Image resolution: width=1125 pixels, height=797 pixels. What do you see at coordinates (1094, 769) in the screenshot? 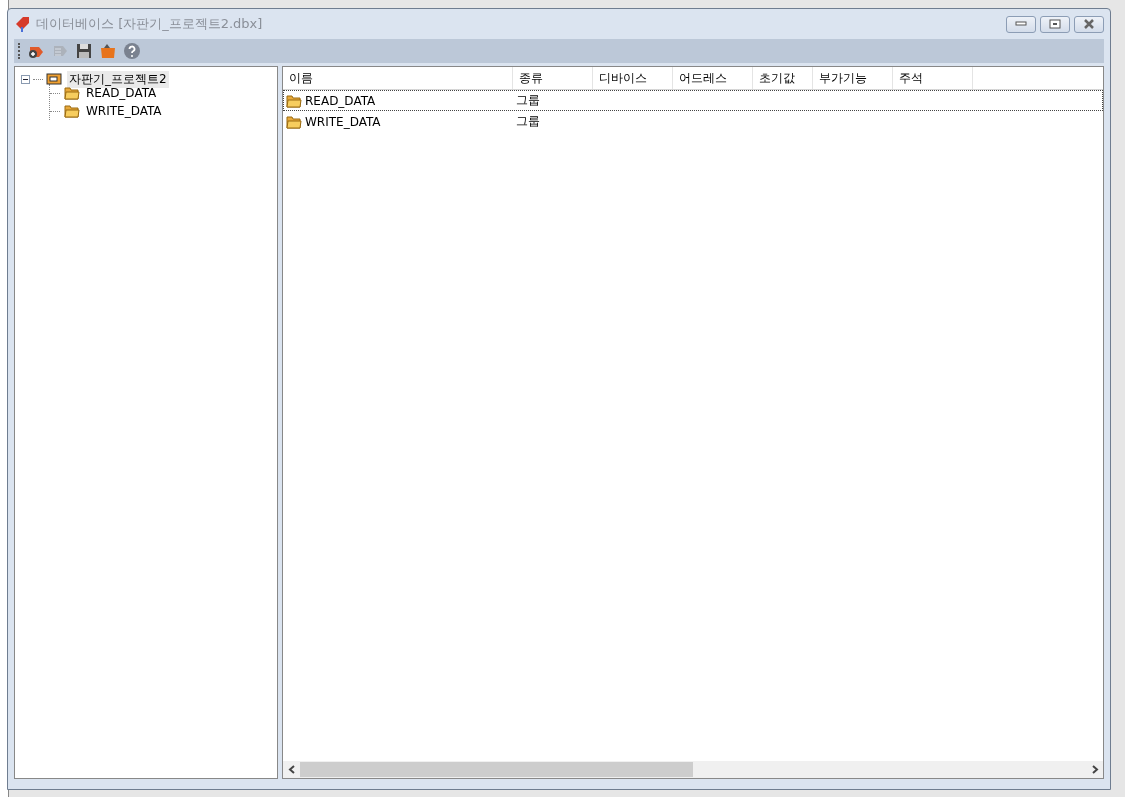
I see `chevron-right-icon` at bounding box center [1094, 769].